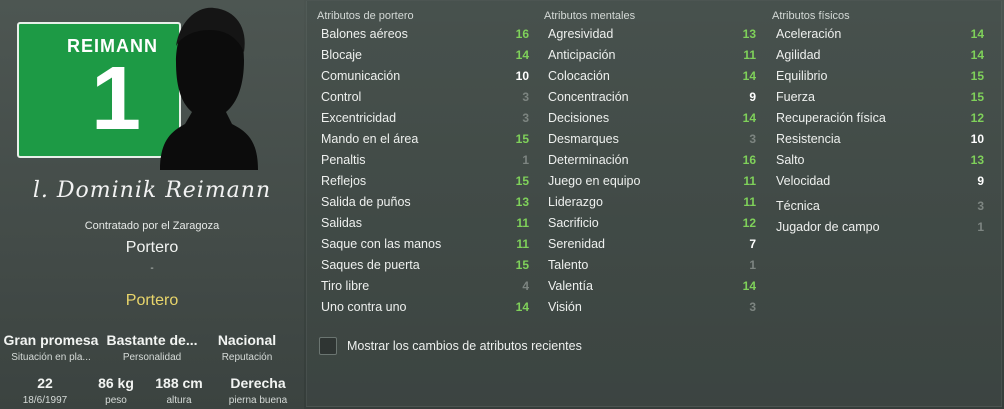 The width and height of the screenshot is (1004, 409). I want to click on attribute-row: Talento 1, so click(650, 265).